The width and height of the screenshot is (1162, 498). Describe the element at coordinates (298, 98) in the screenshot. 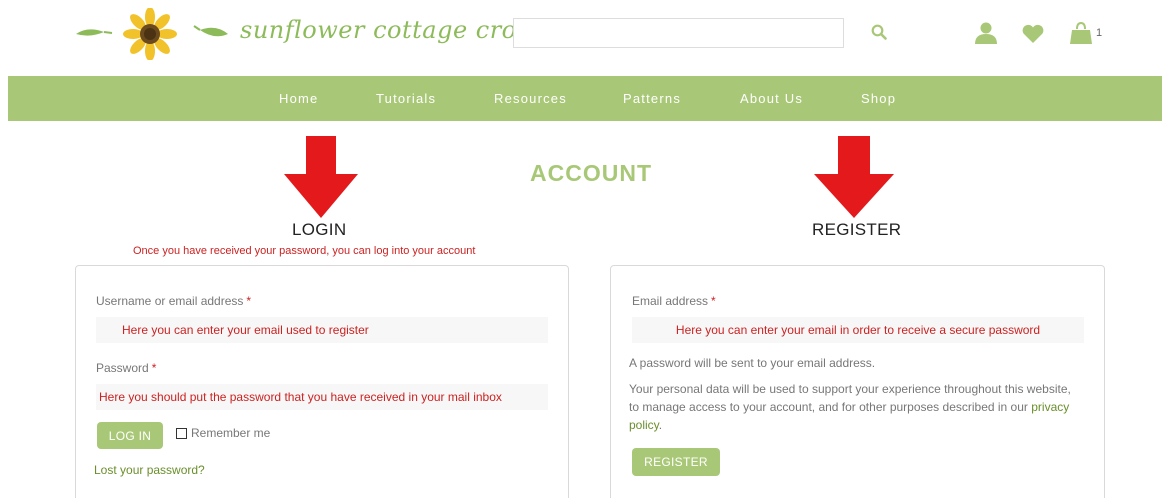

I see `nav-item-home: Home` at that location.